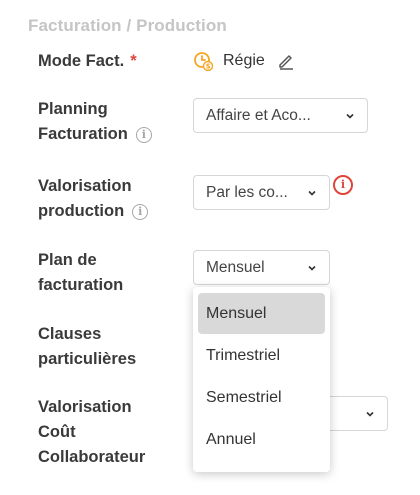  What do you see at coordinates (261, 397) in the screenshot?
I see `dropdown-option-semestriel: Semestriel` at bounding box center [261, 397].